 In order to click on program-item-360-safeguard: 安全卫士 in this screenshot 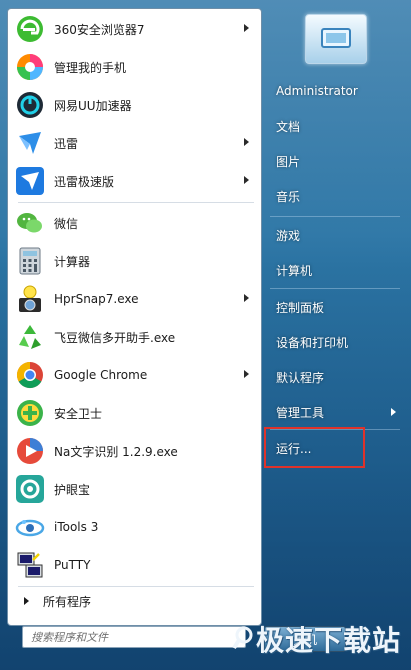, I will do `click(134, 413)`.